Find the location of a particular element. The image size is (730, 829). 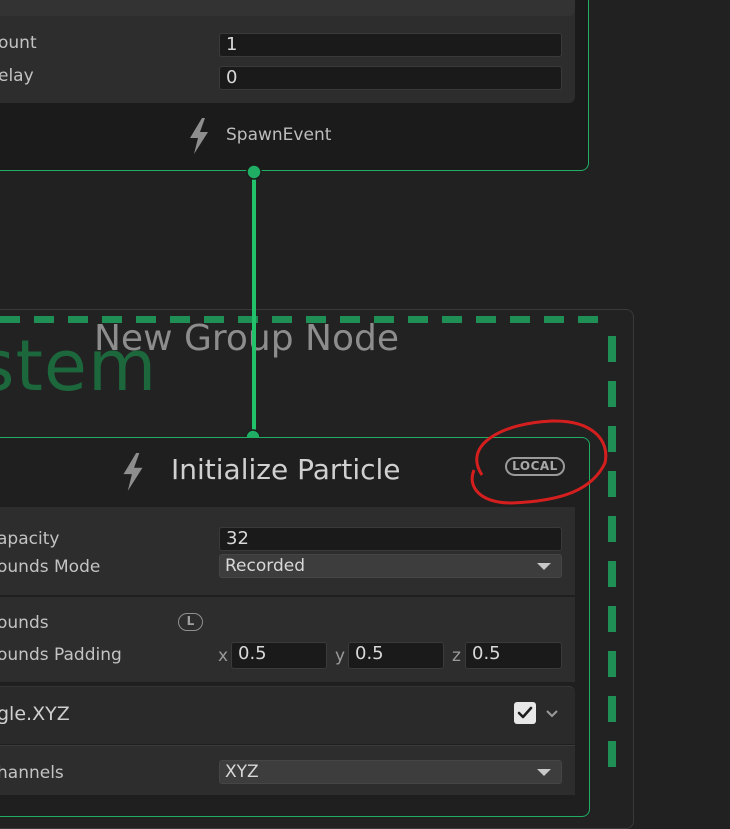

padding-y-label: y is located at coordinates (340, 656).